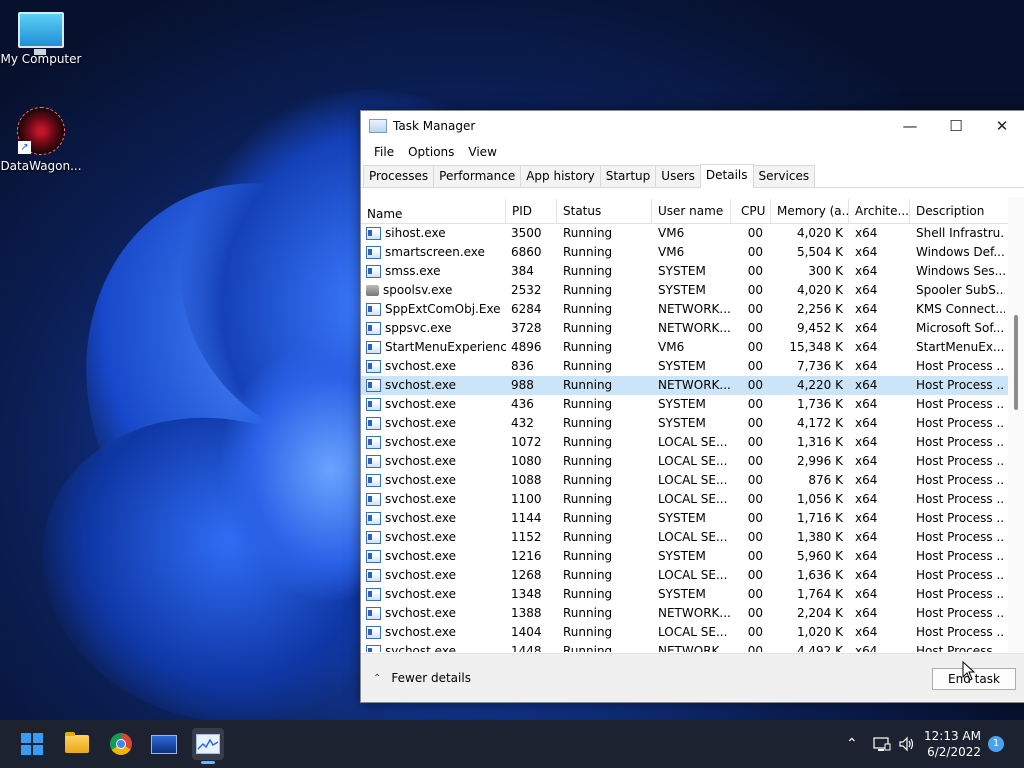  Describe the element at coordinates (399, 176) in the screenshot. I see `tab-processes: Processes` at that location.